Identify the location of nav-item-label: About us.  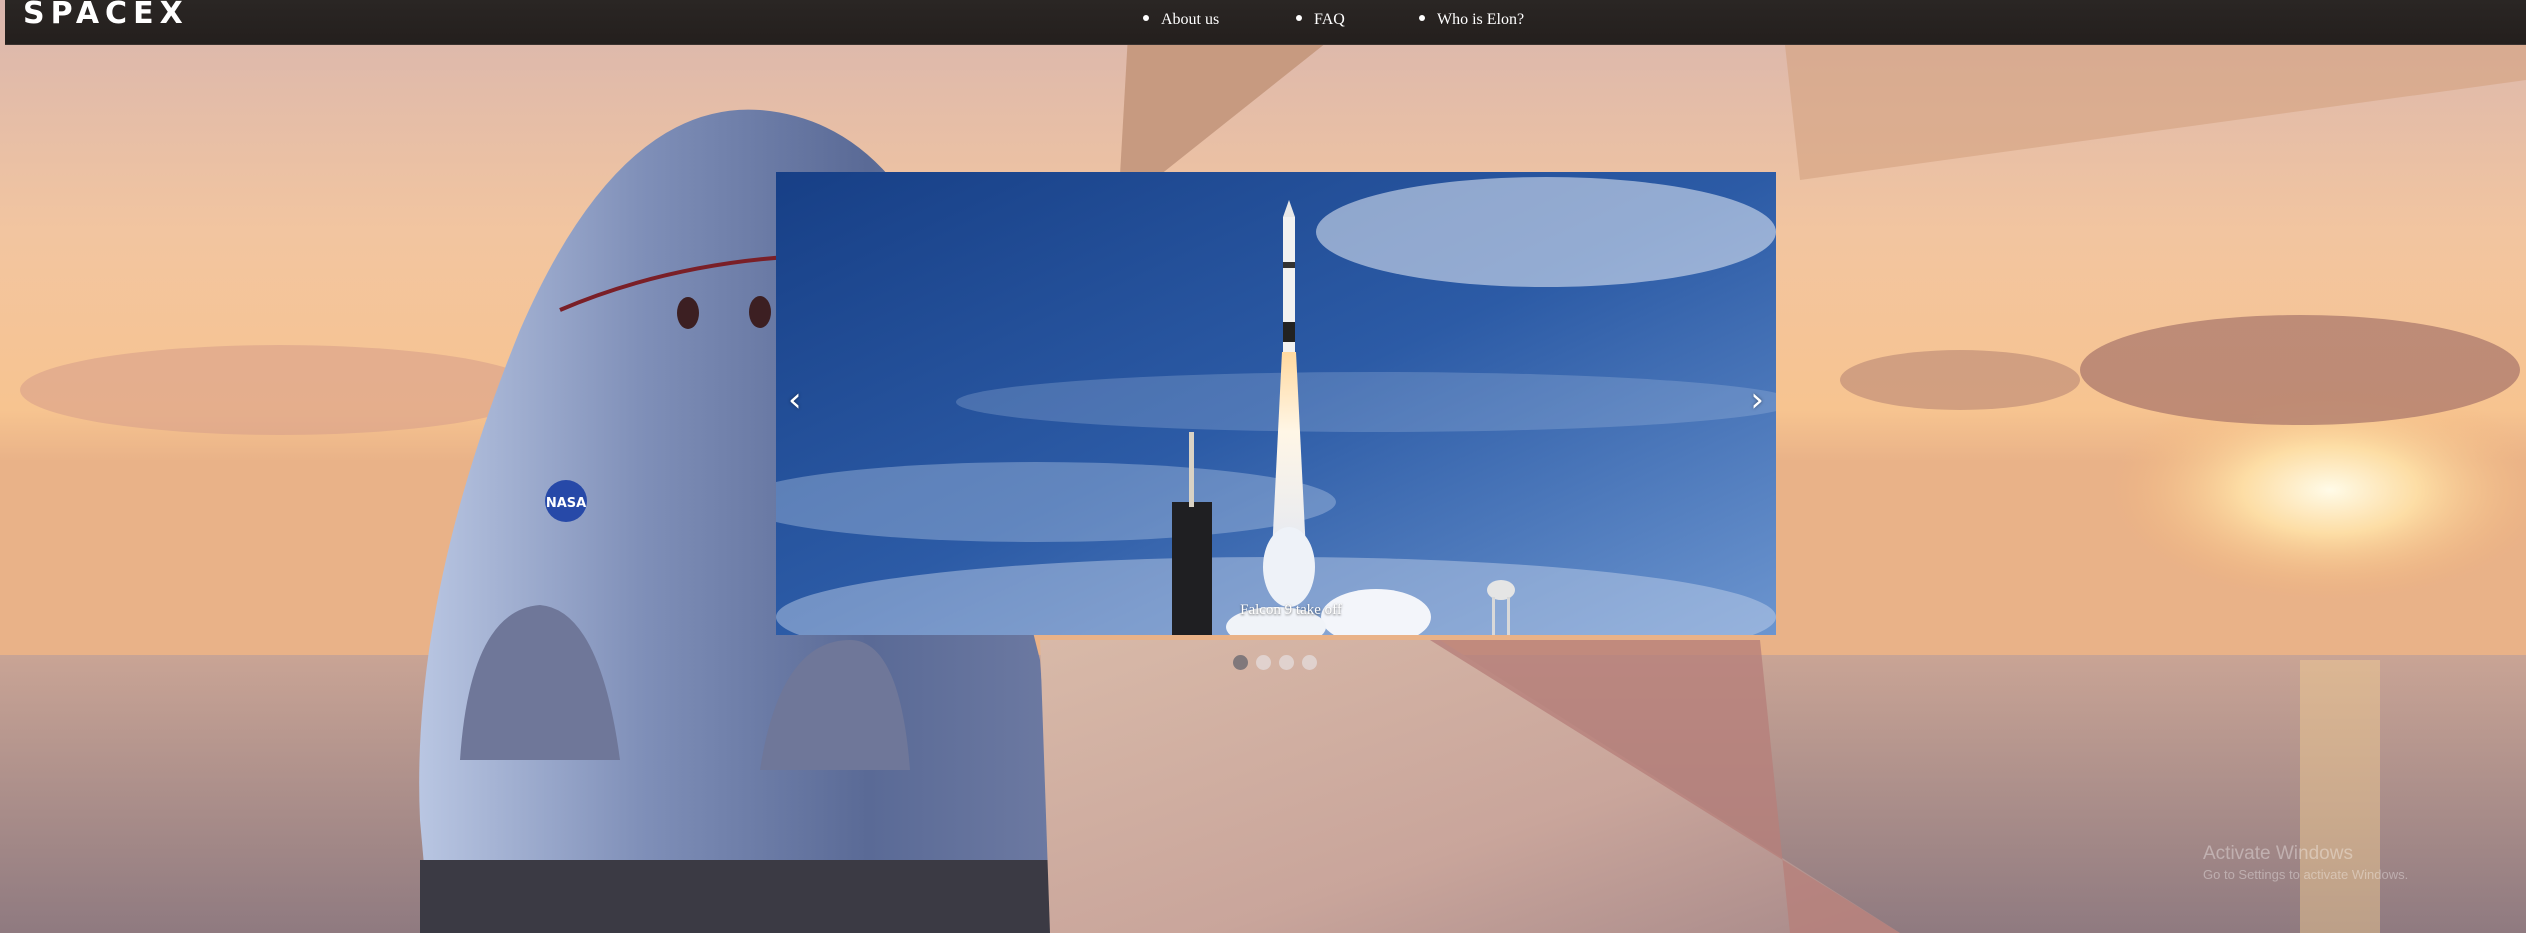
(1190, 19).